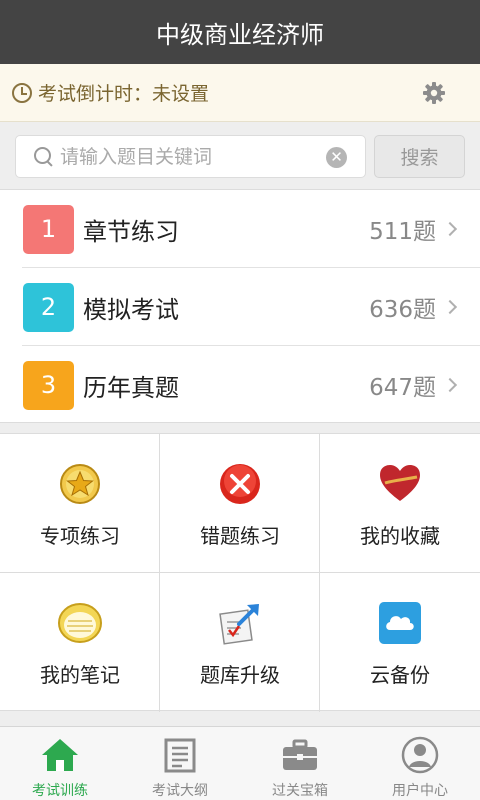 This screenshot has height=800, width=480. What do you see at coordinates (400, 536) in the screenshot?
I see `feature-label: 我的收藏` at bounding box center [400, 536].